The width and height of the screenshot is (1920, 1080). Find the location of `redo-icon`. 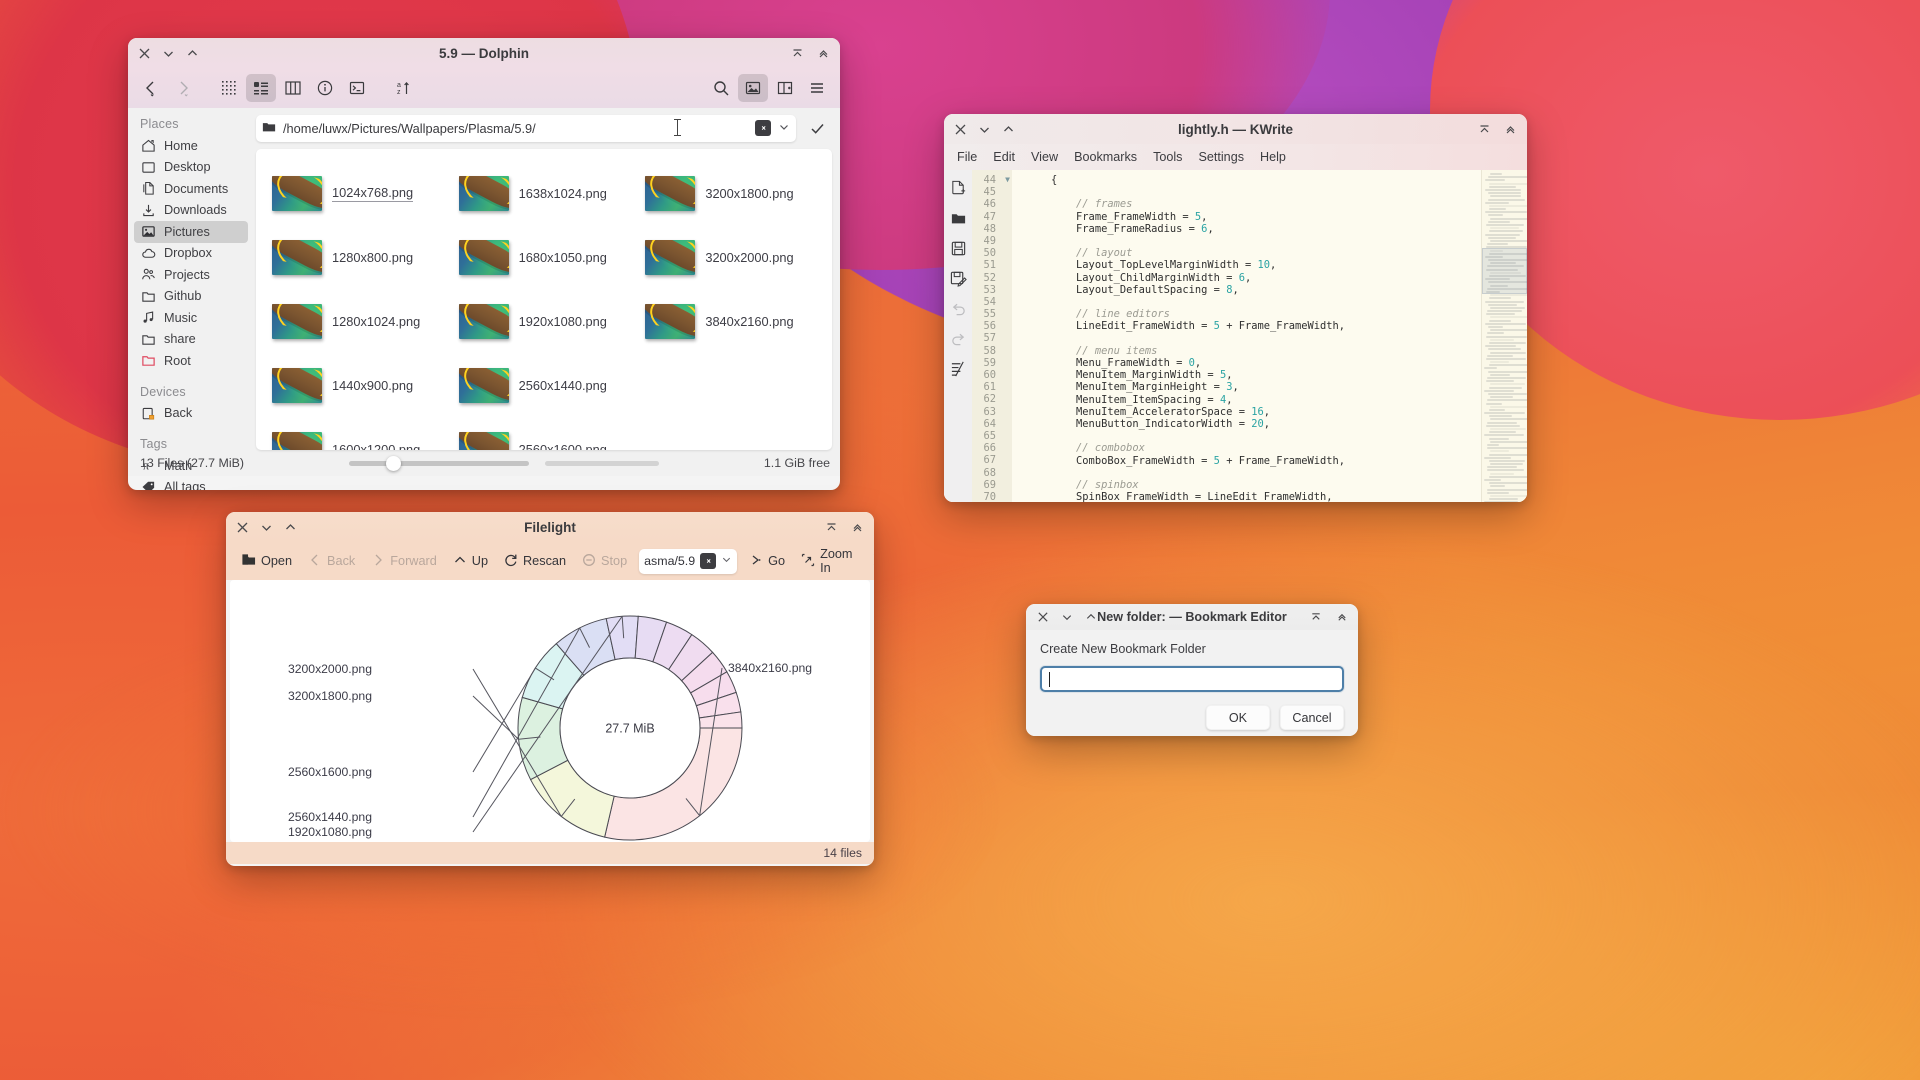

redo-icon is located at coordinates (958, 338).